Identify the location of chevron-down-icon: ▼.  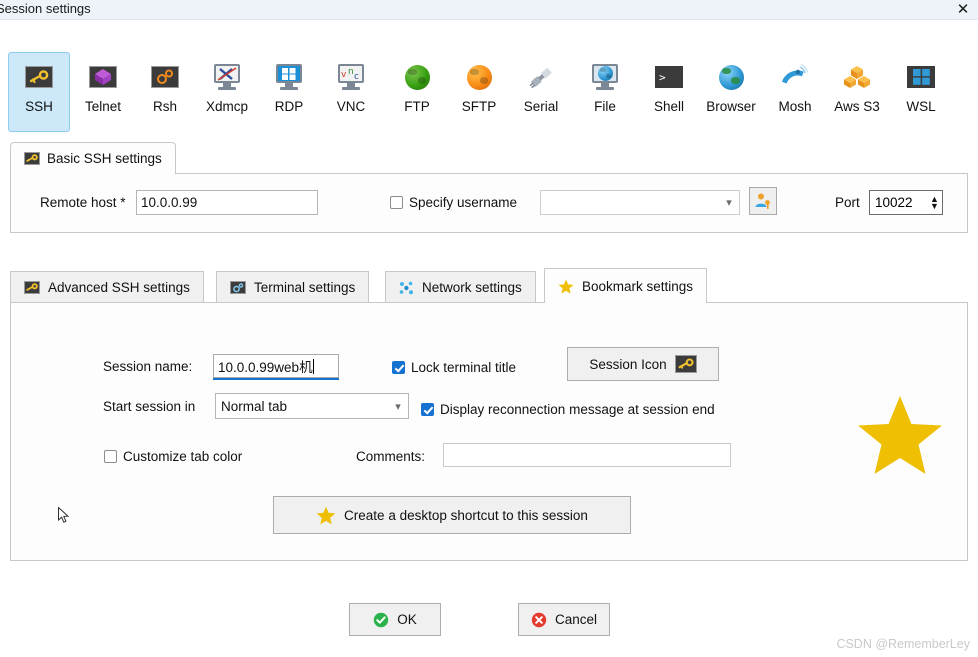
(934, 205).